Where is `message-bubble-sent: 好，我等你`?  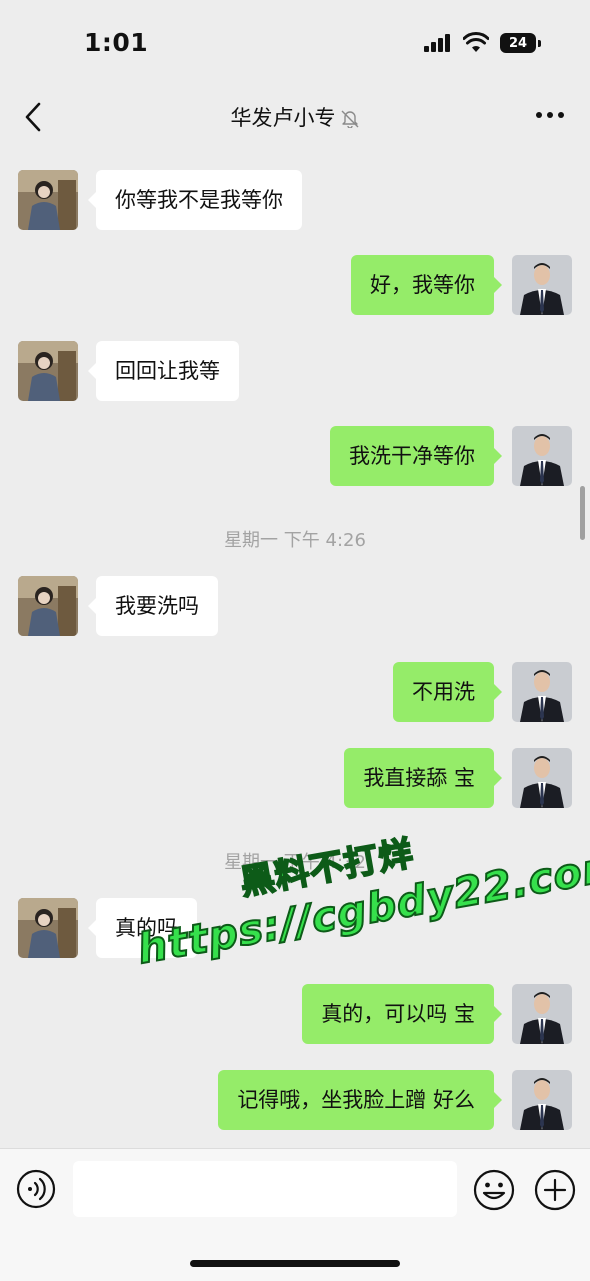 message-bubble-sent: 好，我等你 is located at coordinates (426, 285).